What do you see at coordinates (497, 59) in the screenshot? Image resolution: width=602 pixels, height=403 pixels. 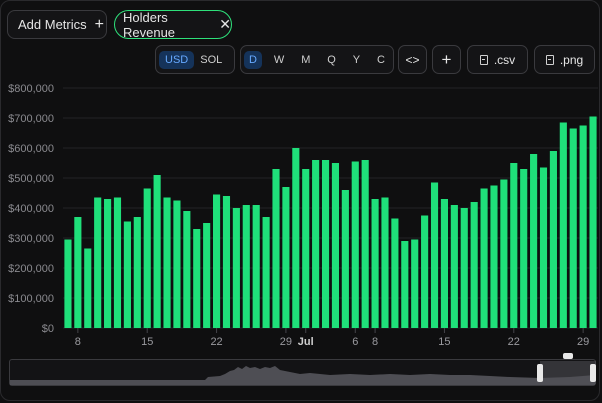 I see `export-csv-button: .csv` at bounding box center [497, 59].